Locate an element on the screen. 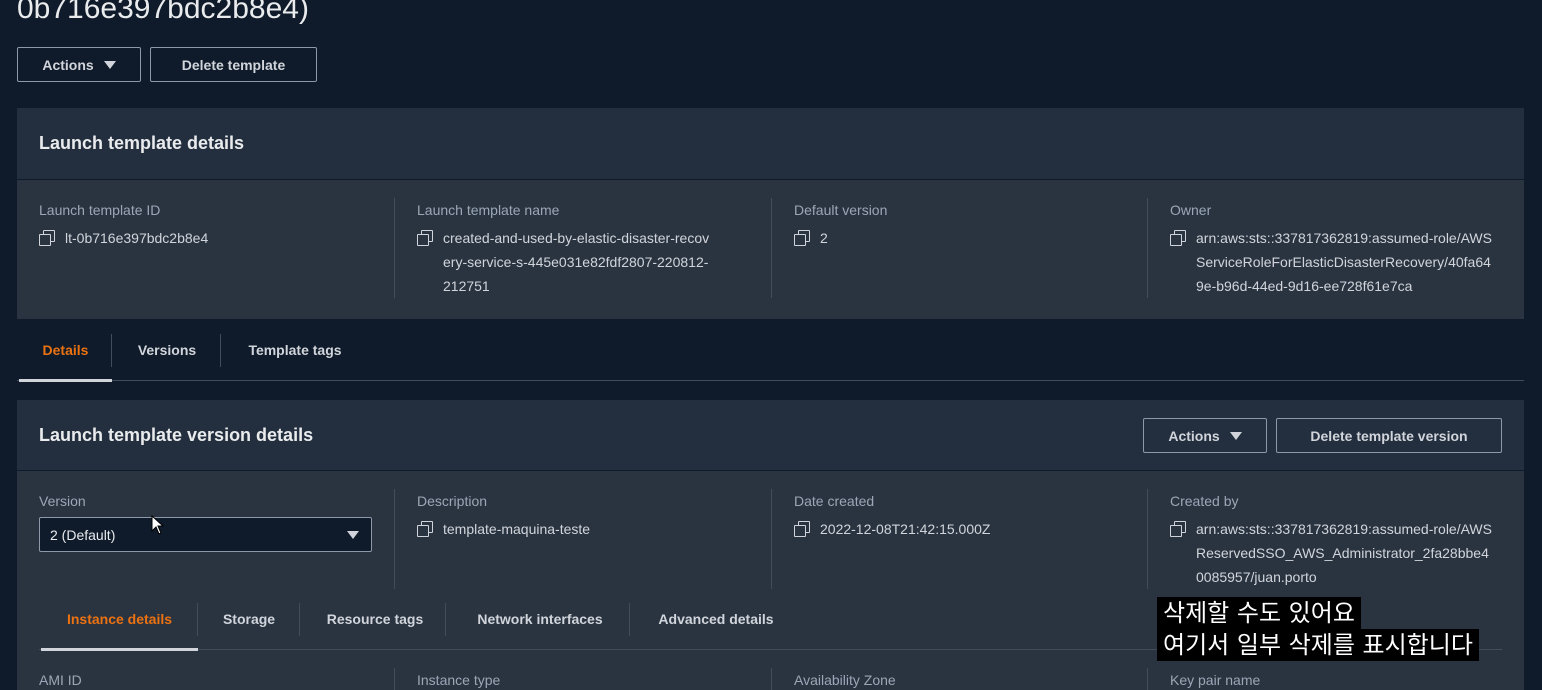 This screenshot has width=1542, height=690. tab-bar: Details Versions Template tags is located at coordinates (770, 350).